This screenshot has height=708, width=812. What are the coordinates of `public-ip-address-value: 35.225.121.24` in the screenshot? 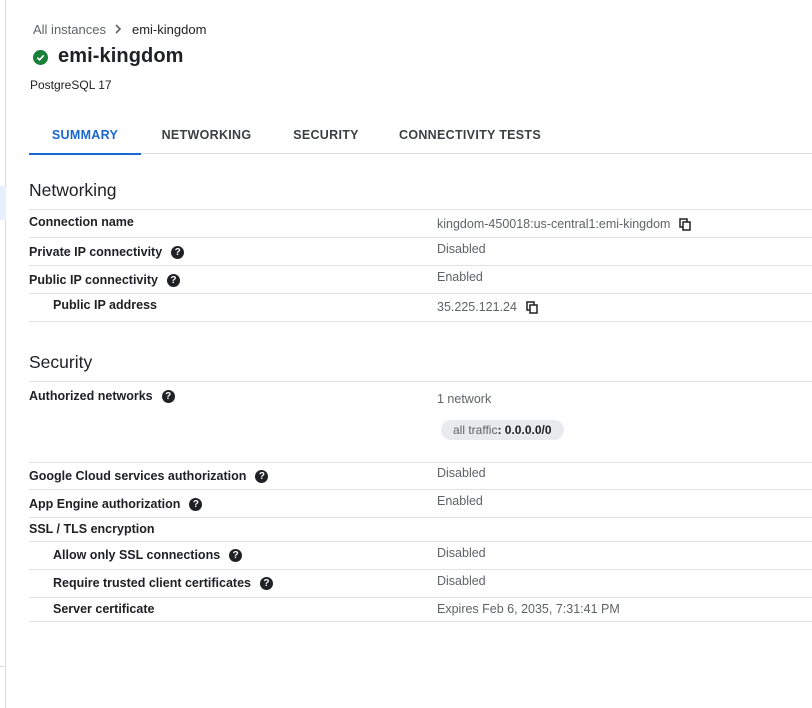 It's located at (477, 307).